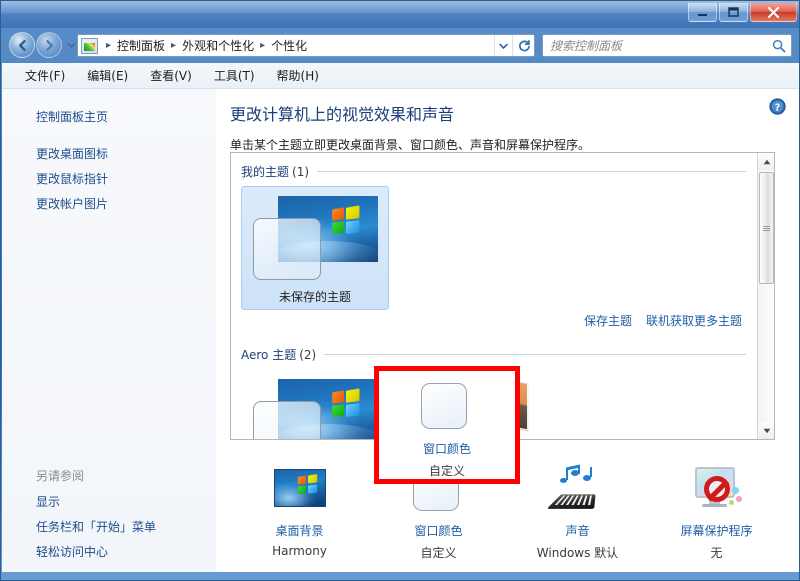  I want to click on close-icon, so click(773, 12).